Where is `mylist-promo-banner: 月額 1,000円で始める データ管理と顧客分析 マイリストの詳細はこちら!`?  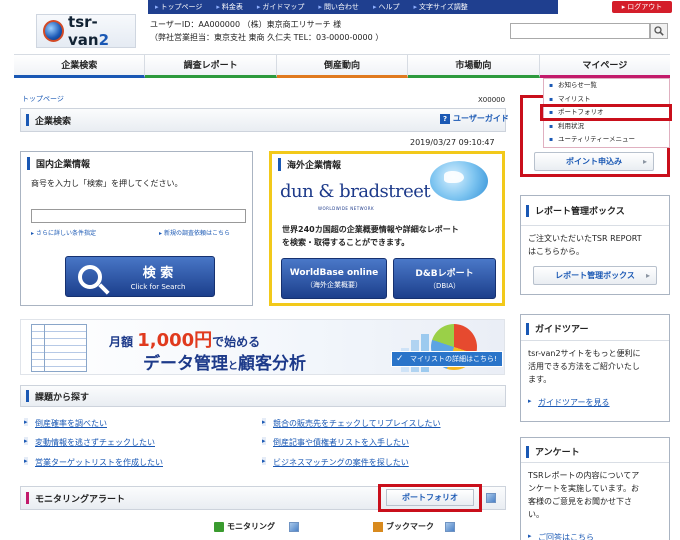
mylist-promo-banner: 月額 1,000円で始める データ管理と顧客分析 マイリストの詳細はこちら! is located at coordinates (262, 347).